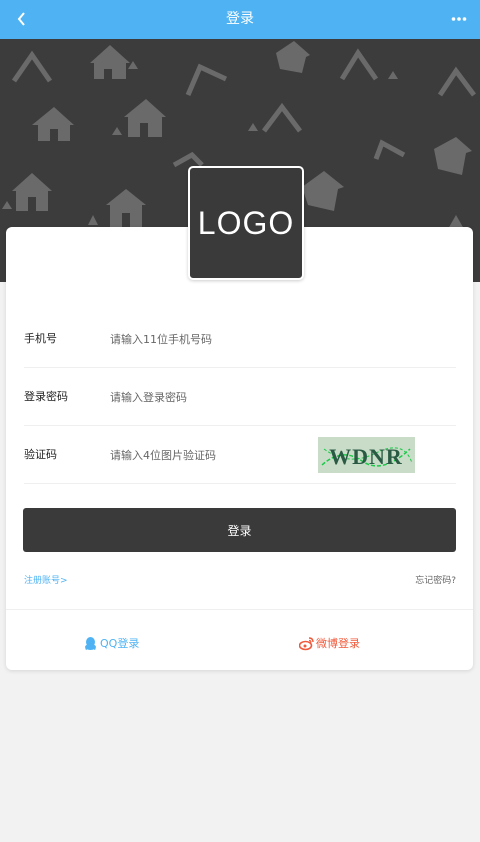 This screenshot has width=480, height=842. I want to click on weibo-login-label: 微博登录, so click(338, 643).